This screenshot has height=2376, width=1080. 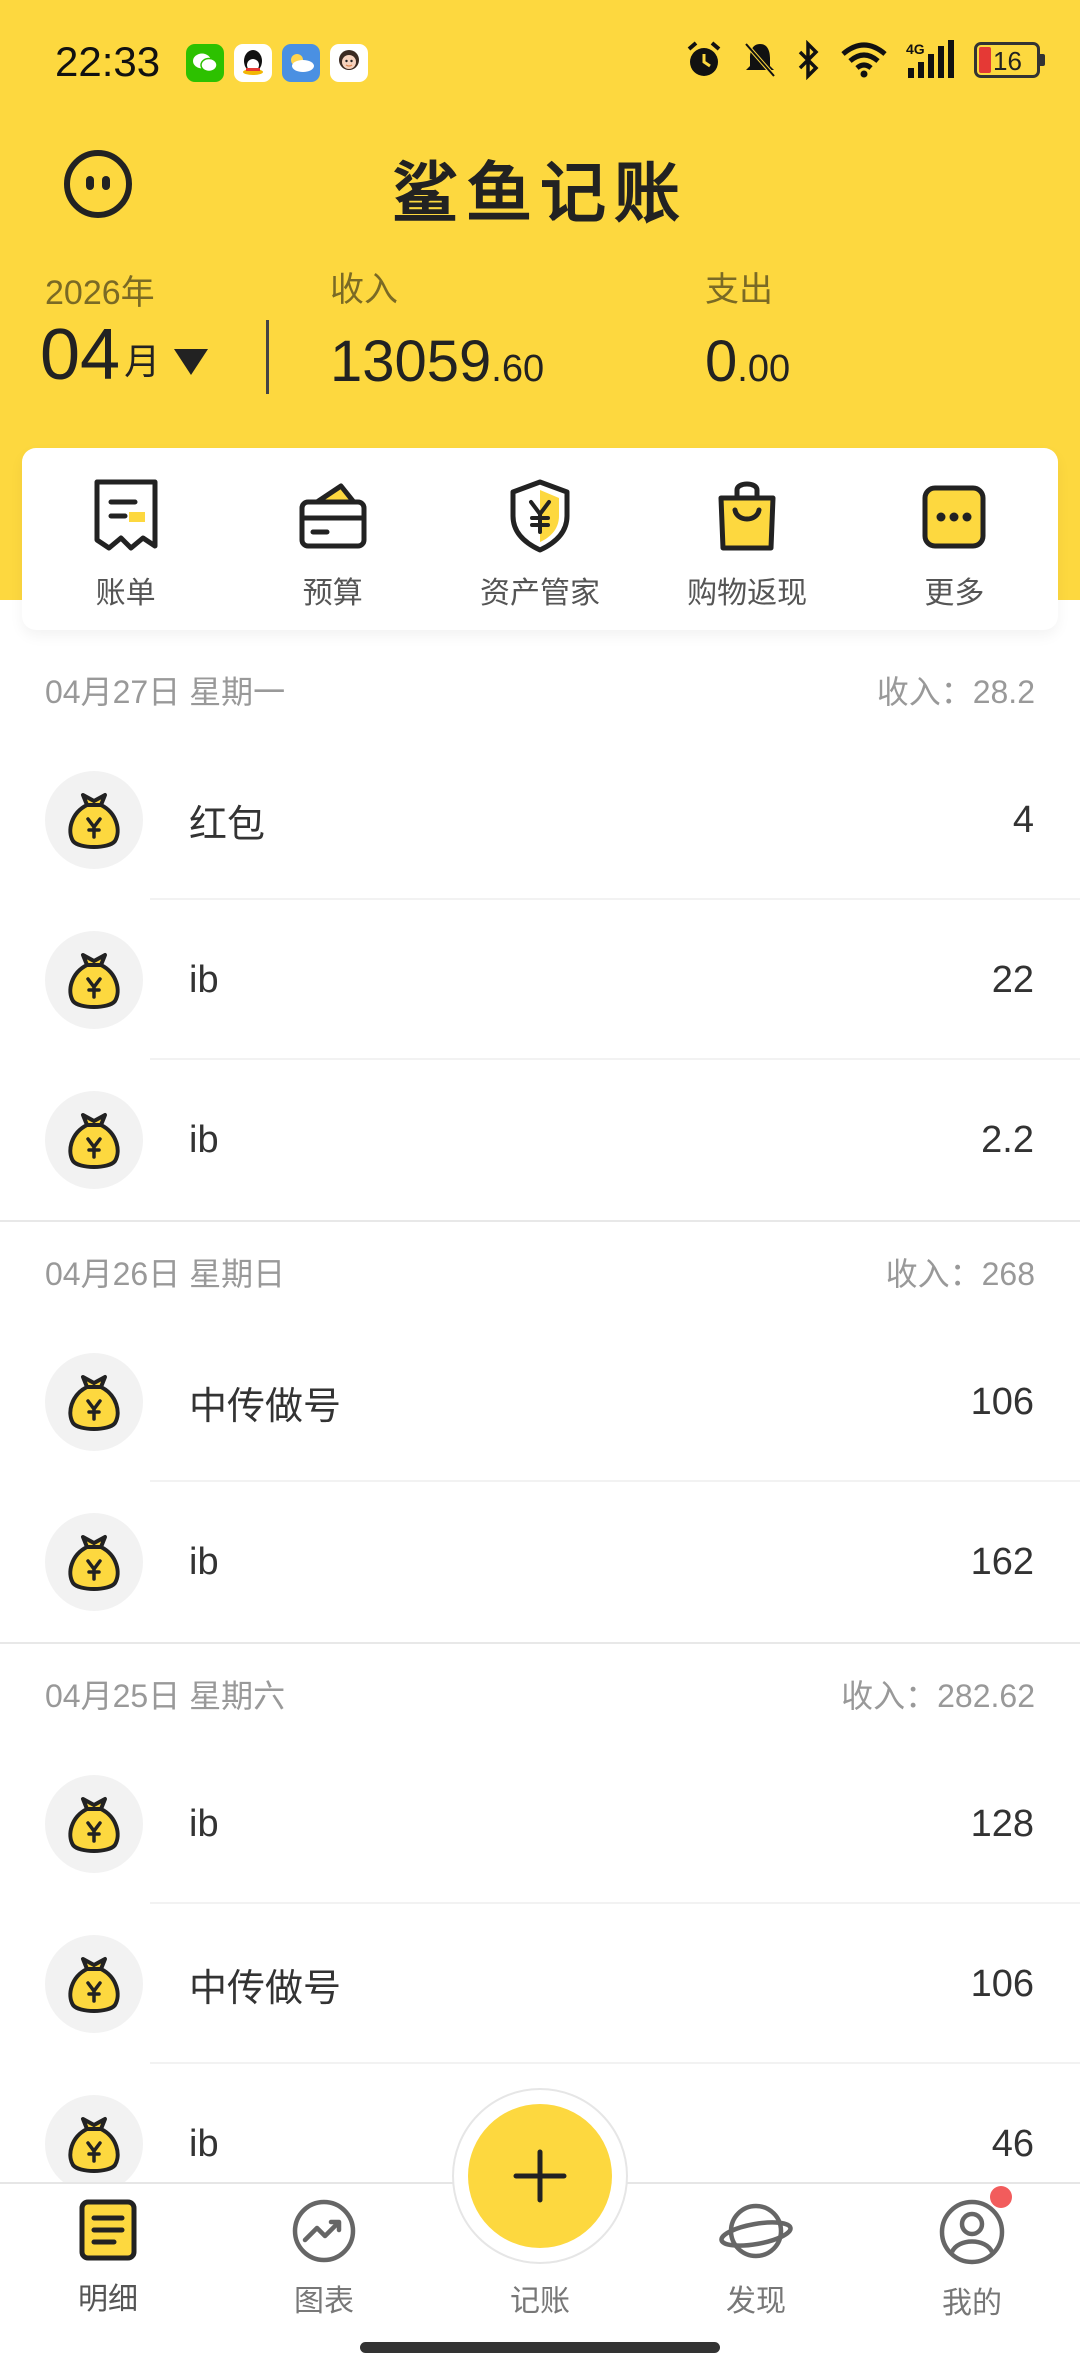 What do you see at coordinates (333, 516) in the screenshot?
I see `wallet-icon` at bounding box center [333, 516].